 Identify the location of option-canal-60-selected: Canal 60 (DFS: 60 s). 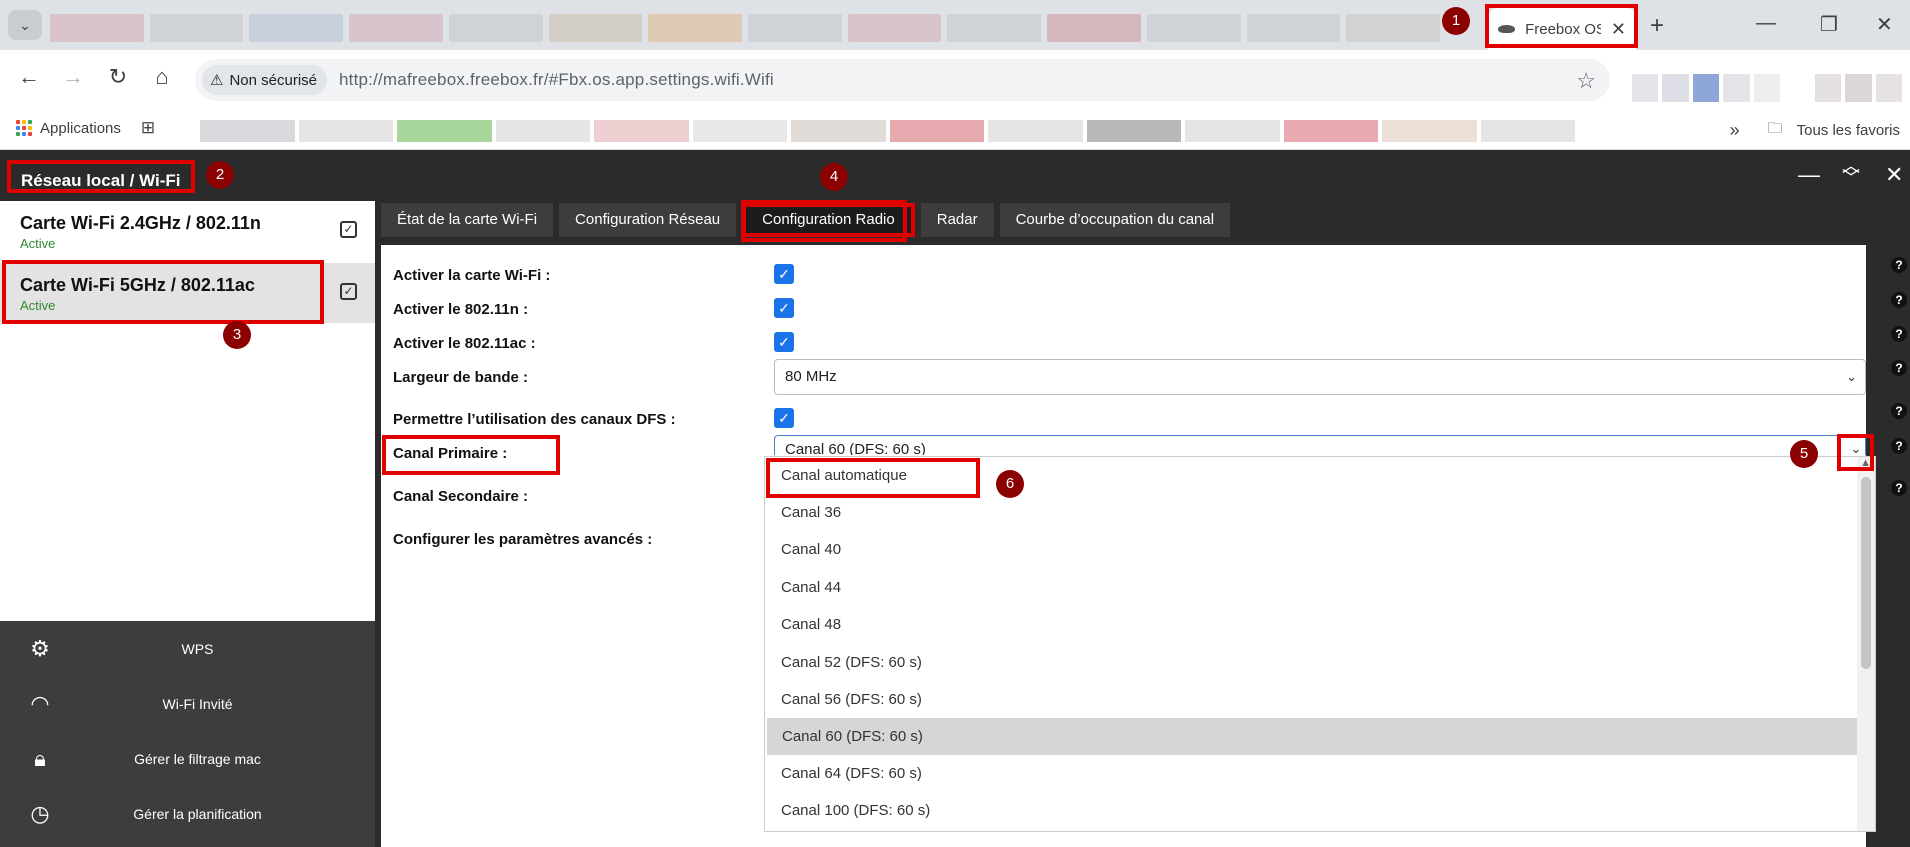
(1321, 736).